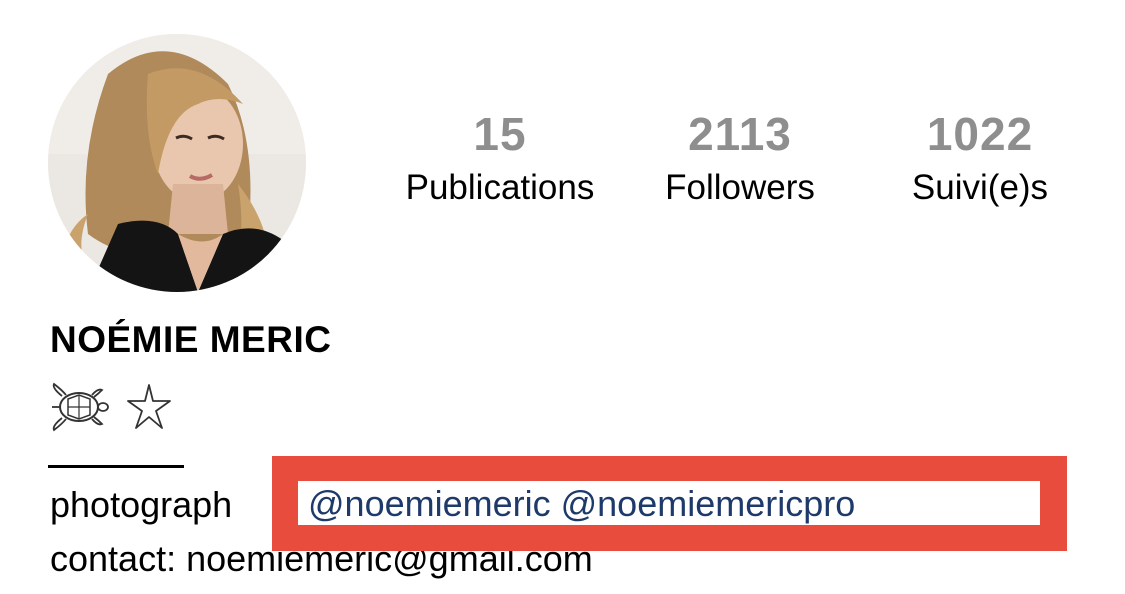 The width and height of the screenshot is (1125, 594). Describe the element at coordinates (740, 134) in the screenshot. I see `stat-followers-count: 2113` at that location.